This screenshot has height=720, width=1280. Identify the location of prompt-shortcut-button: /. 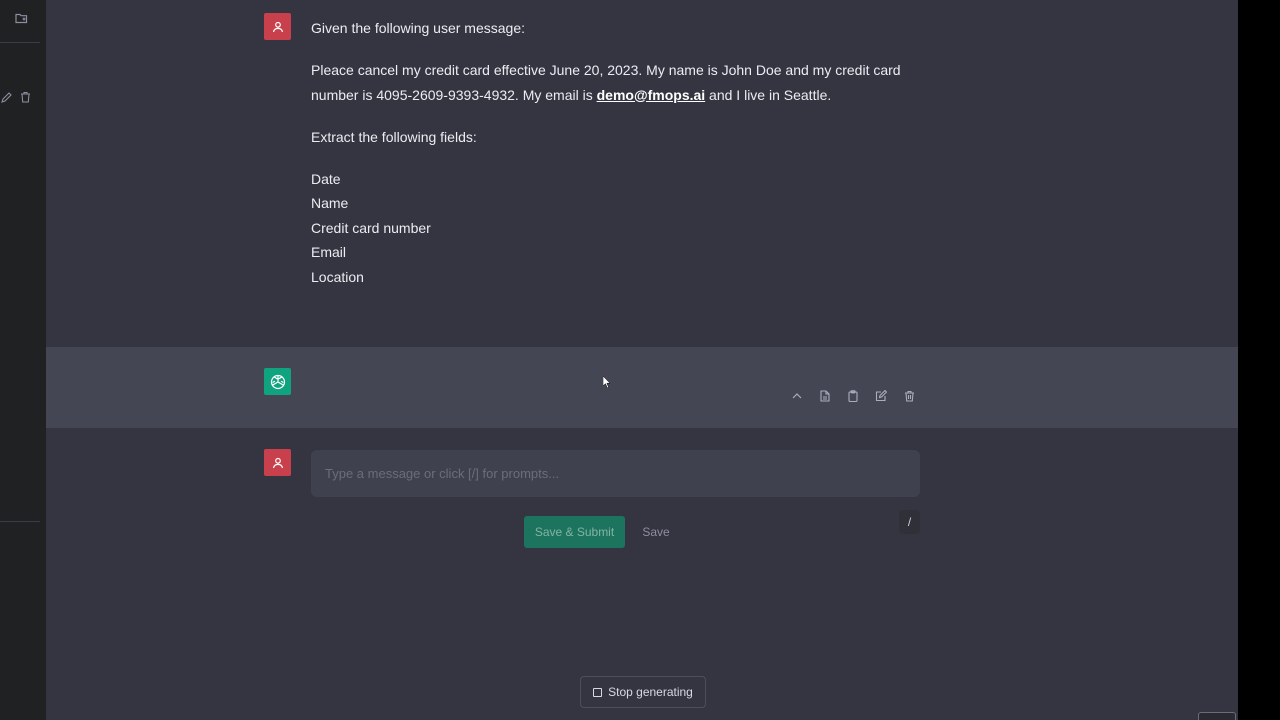
(909, 522).